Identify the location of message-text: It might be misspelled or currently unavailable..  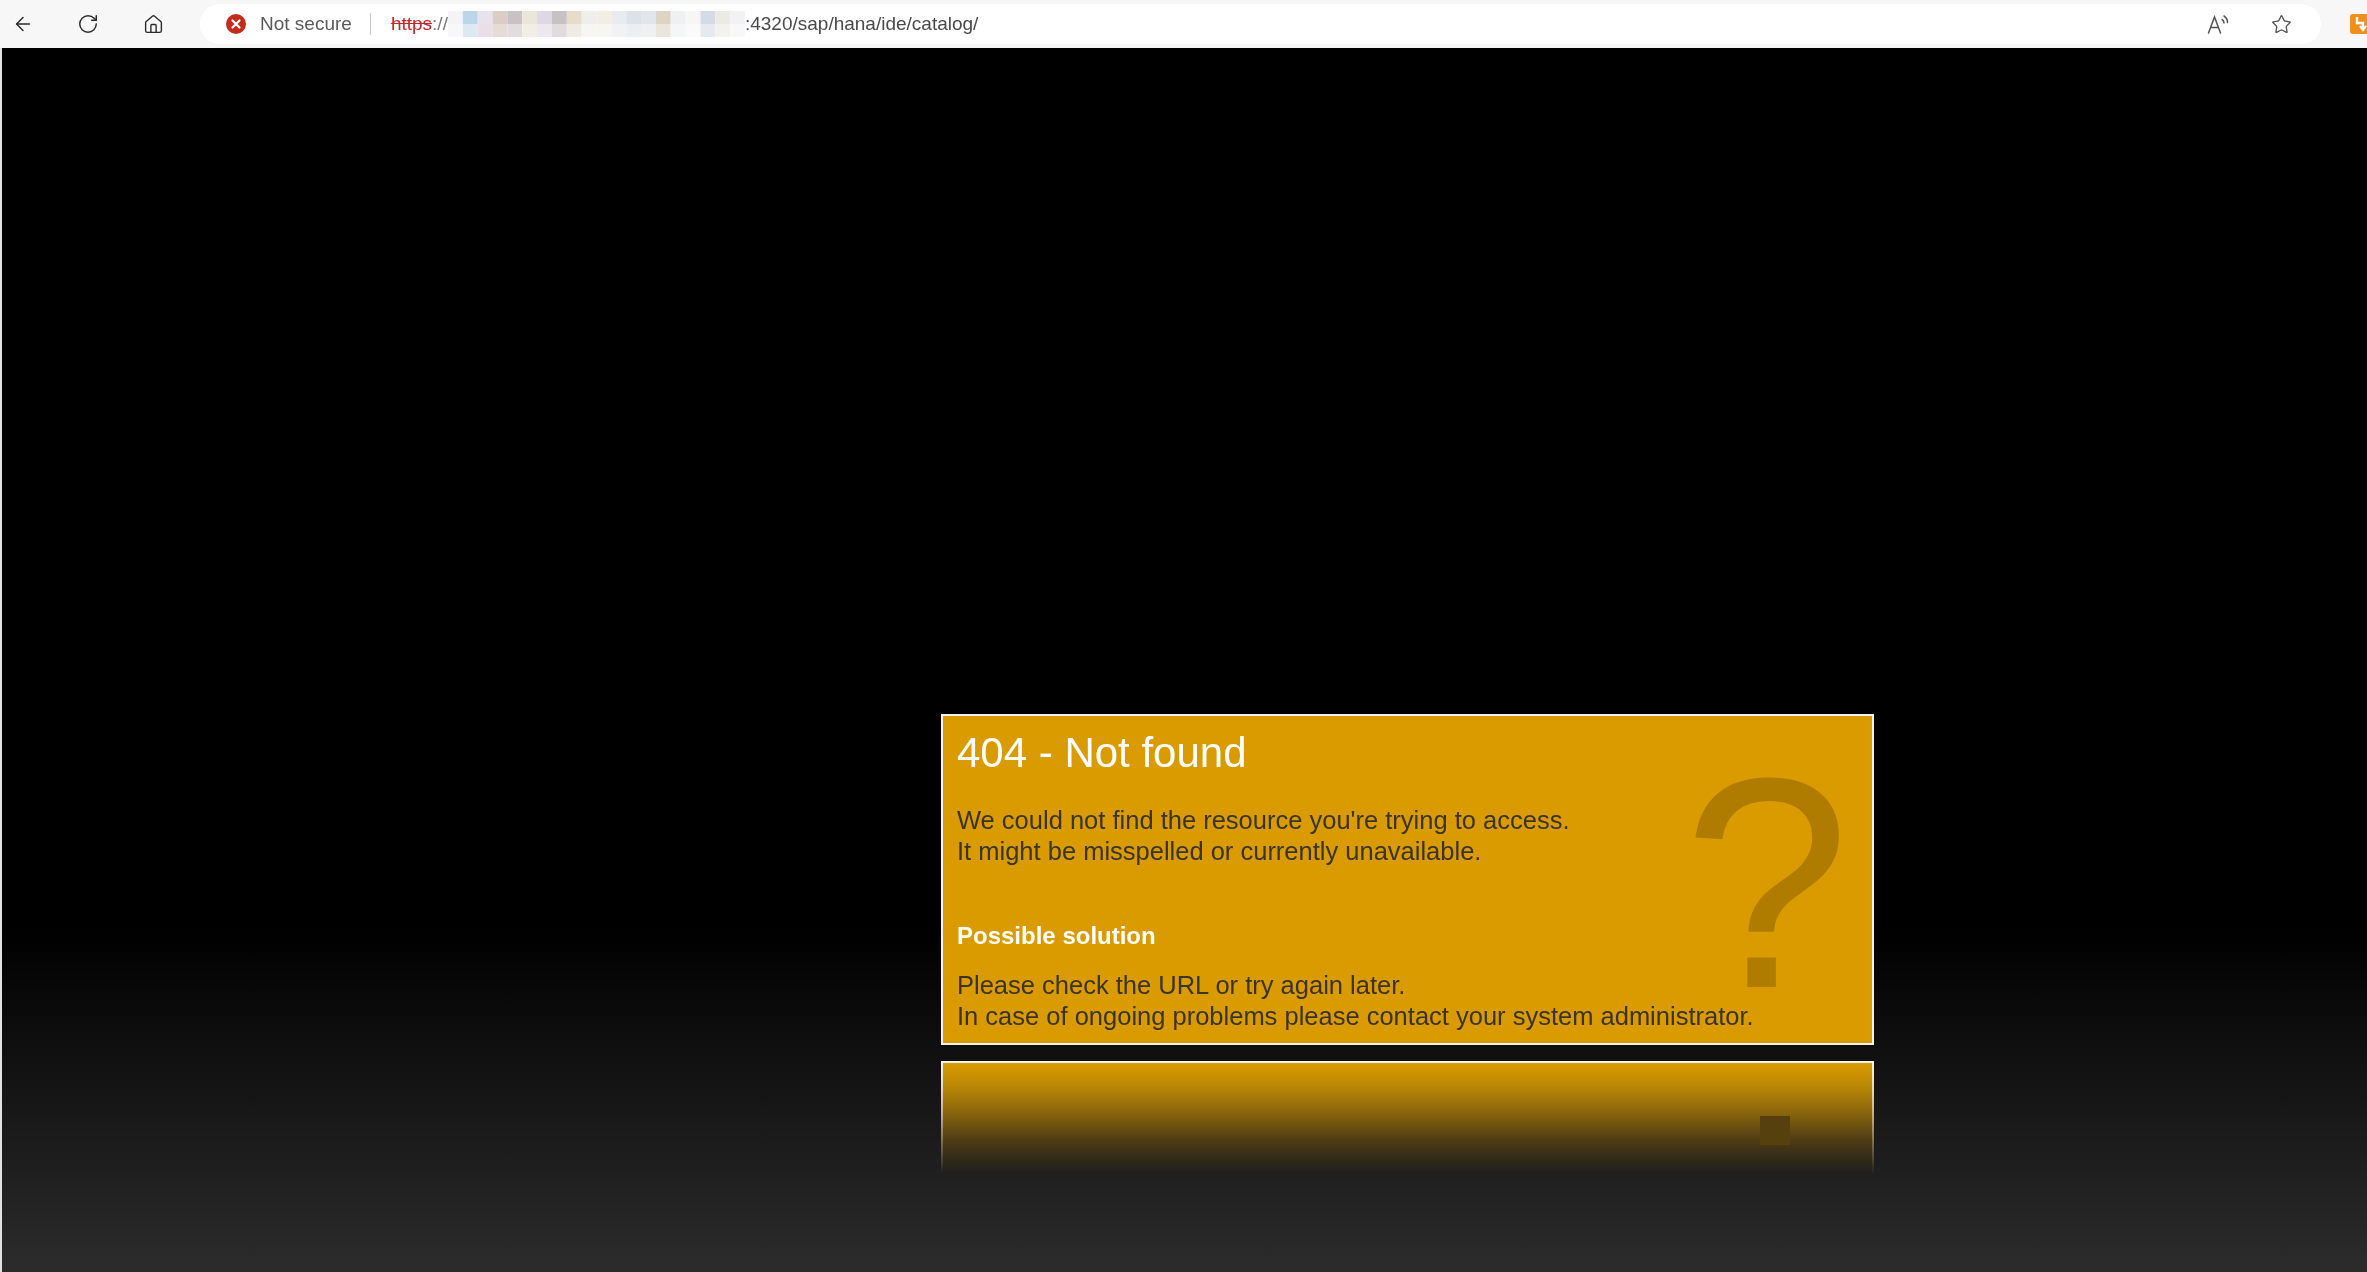
(1220, 851).